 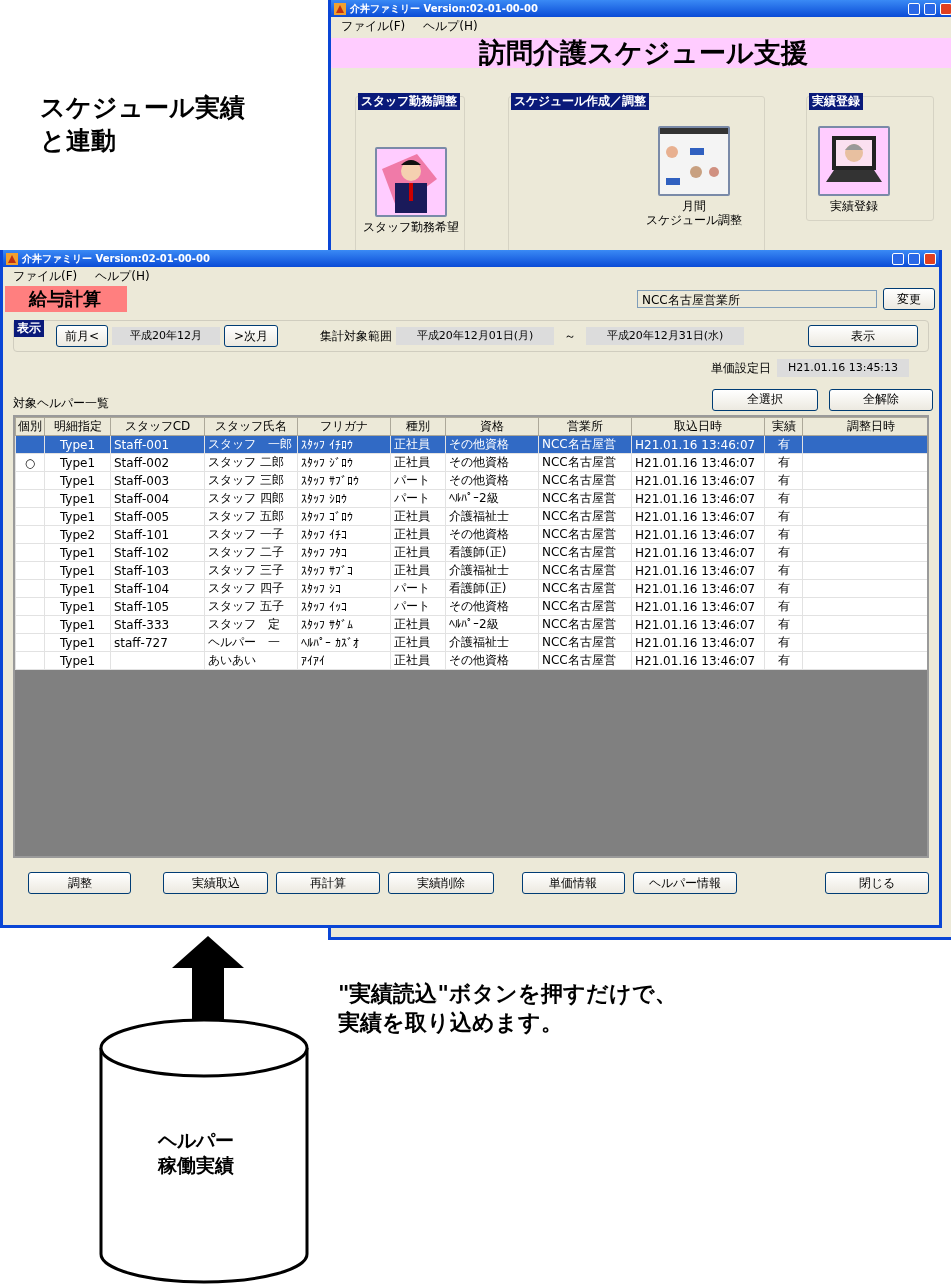 What do you see at coordinates (330, 642) in the screenshot?
I see `table-cell: ﾍﾙﾊﾟｰ ｶｽﾞｵ` at bounding box center [330, 642].